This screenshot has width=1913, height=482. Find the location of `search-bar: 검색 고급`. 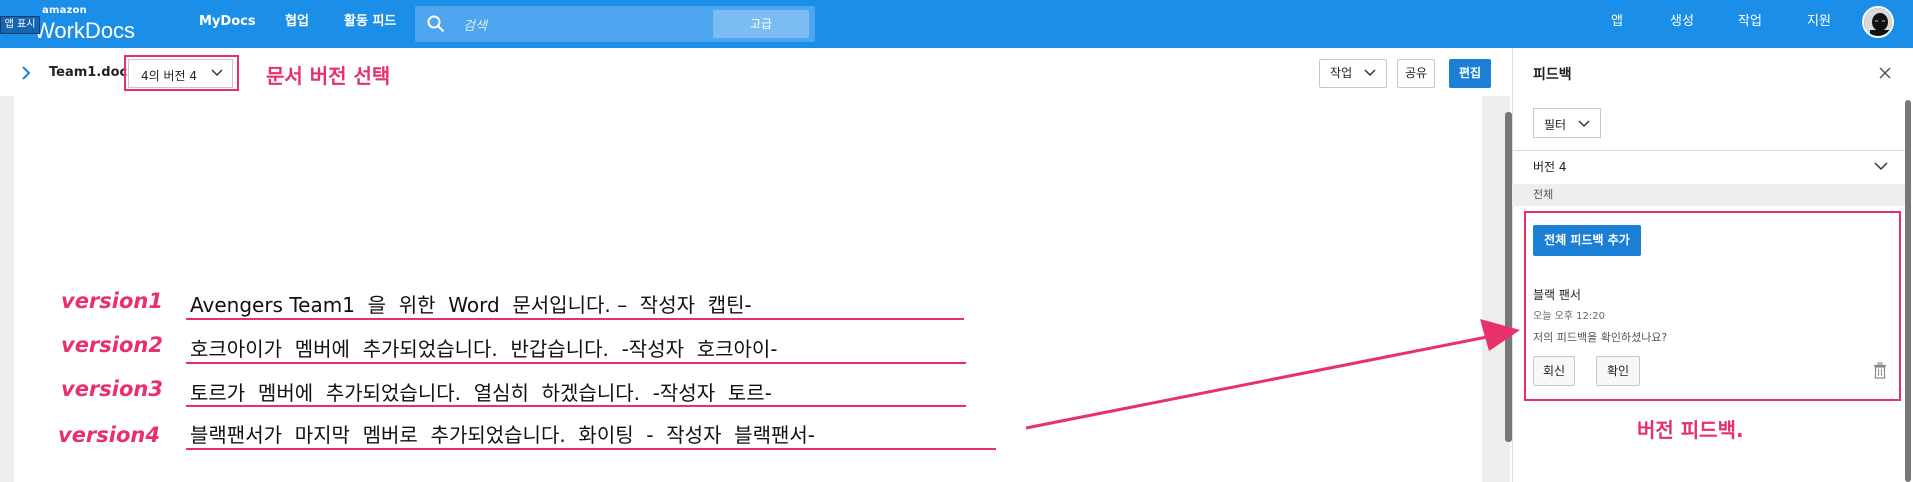

search-bar: 검색 고급 is located at coordinates (615, 24).